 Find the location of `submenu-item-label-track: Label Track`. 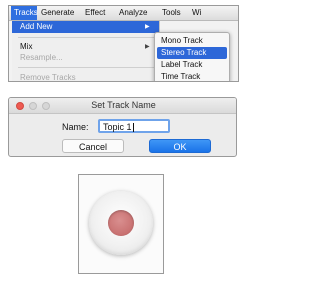

submenu-item-label-track: Label Track is located at coordinates (192, 65).